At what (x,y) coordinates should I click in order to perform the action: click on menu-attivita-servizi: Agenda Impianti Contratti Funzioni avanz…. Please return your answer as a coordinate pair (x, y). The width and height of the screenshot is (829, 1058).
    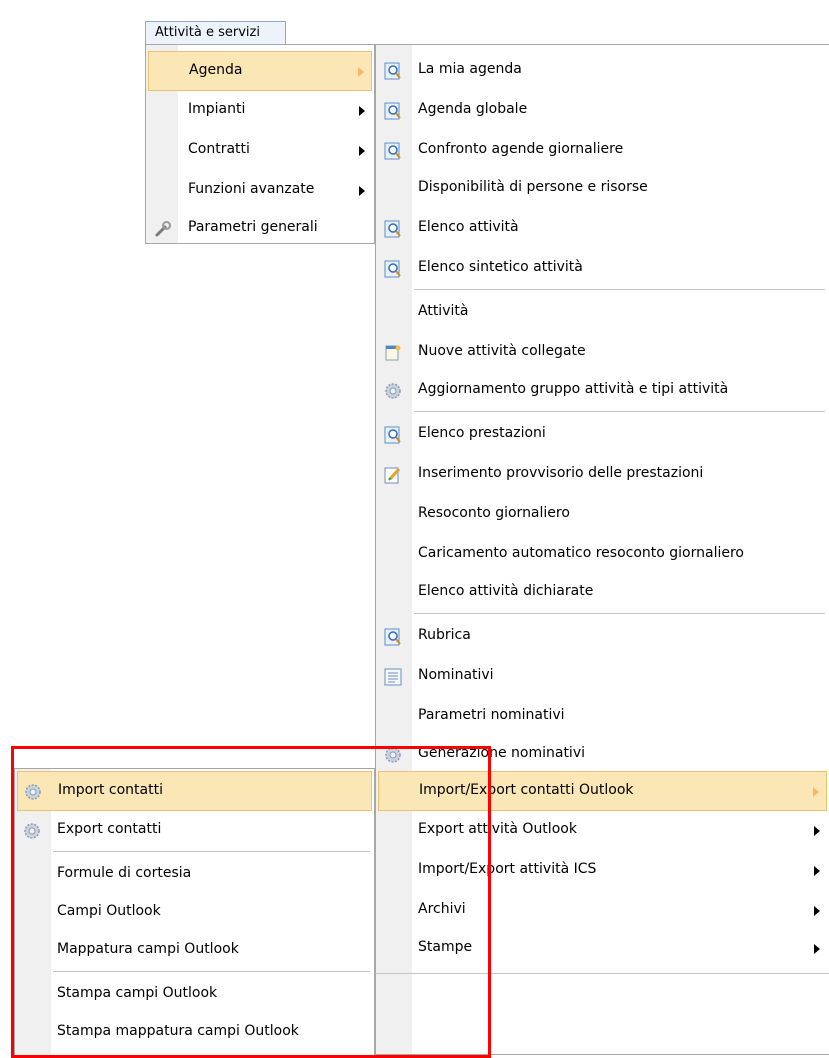
    Looking at the image, I should click on (260, 144).